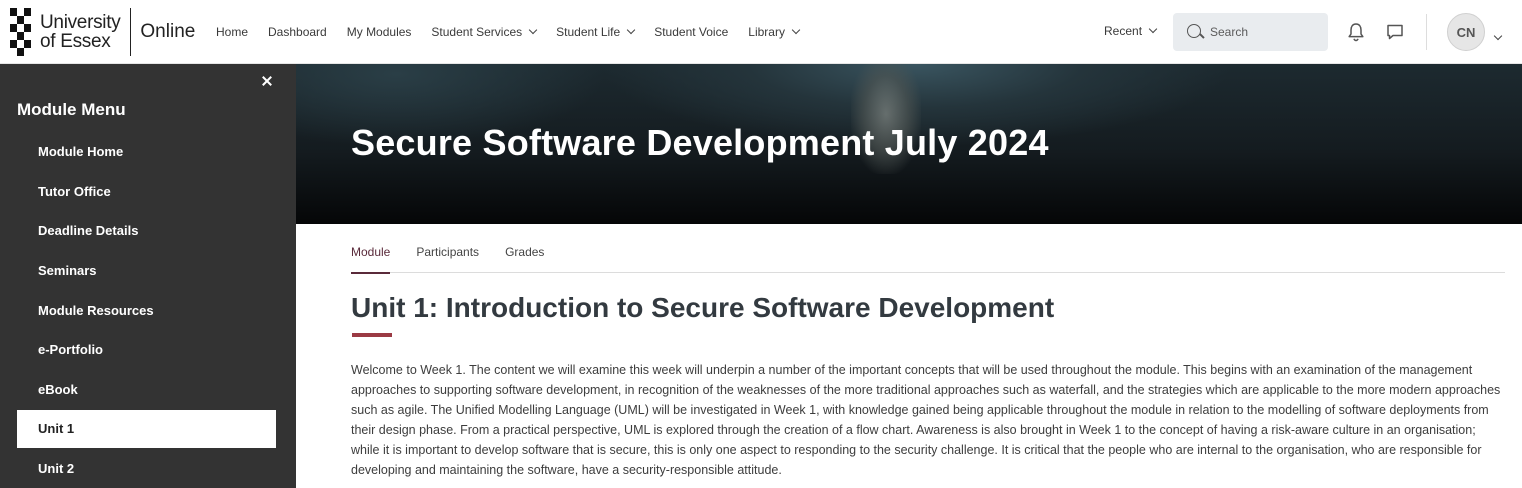  What do you see at coordinates (146, 390) in the screenshot?
I see `sidebar-item-ebook: eBook` at bounding box center [146, 390].